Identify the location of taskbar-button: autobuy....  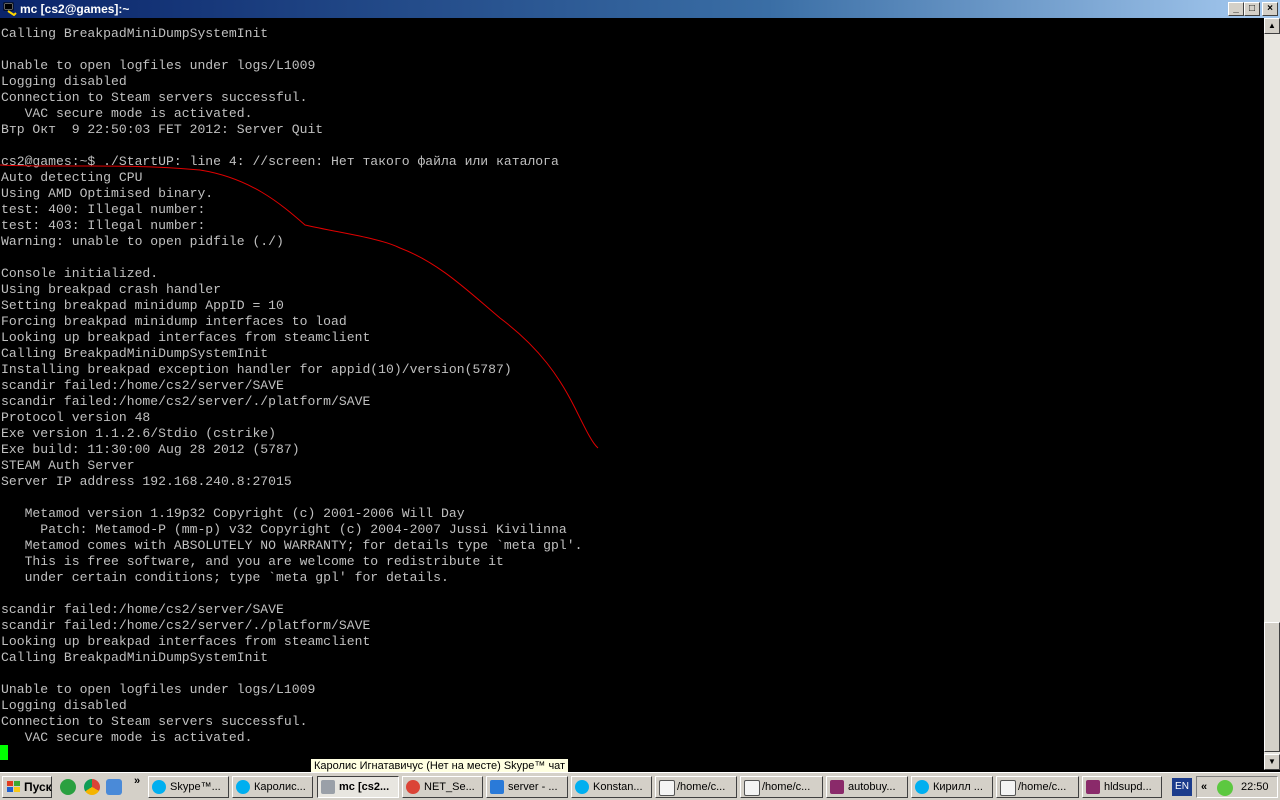
(867, 787).